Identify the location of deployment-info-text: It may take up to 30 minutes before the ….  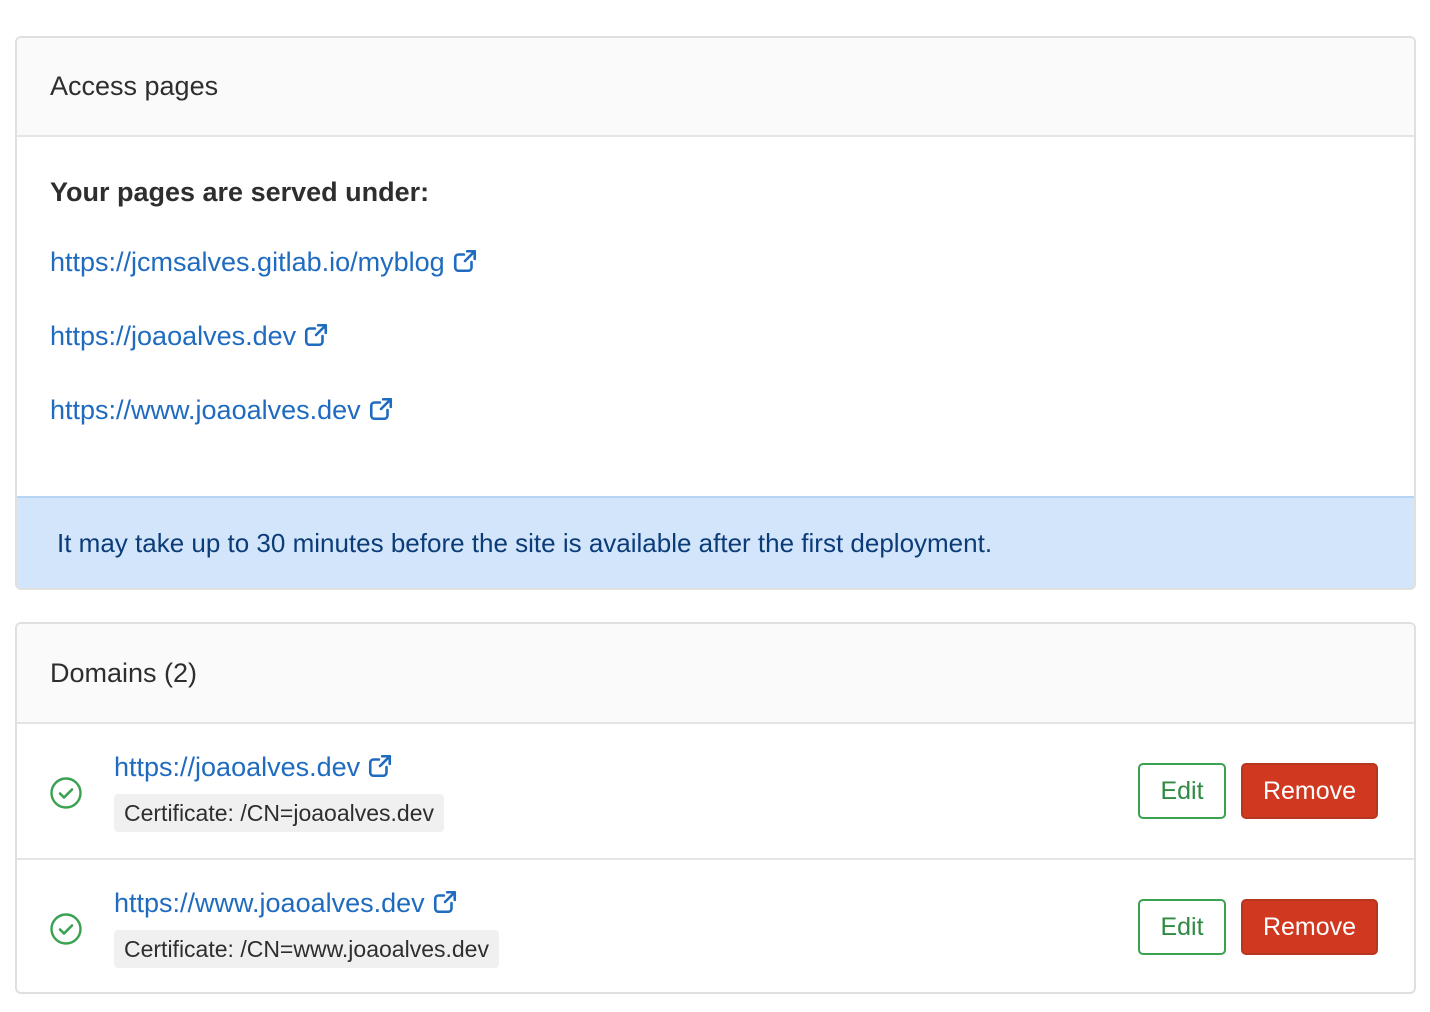
(525, 542).